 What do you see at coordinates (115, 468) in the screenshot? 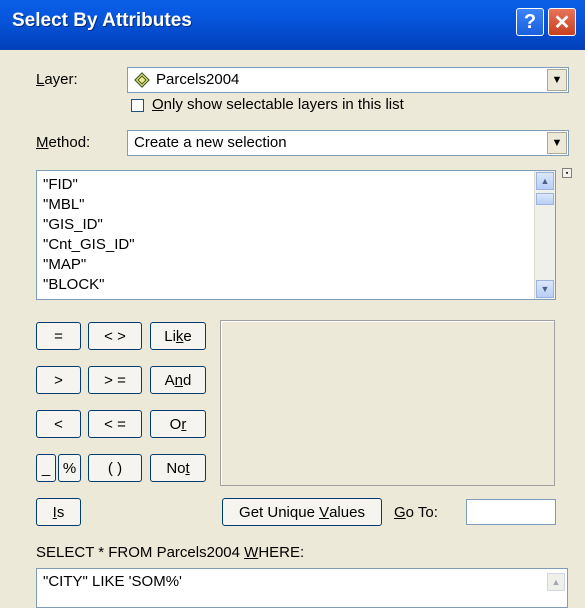
I see `parentheses-button: ( )` at bounding box center [115, 468].